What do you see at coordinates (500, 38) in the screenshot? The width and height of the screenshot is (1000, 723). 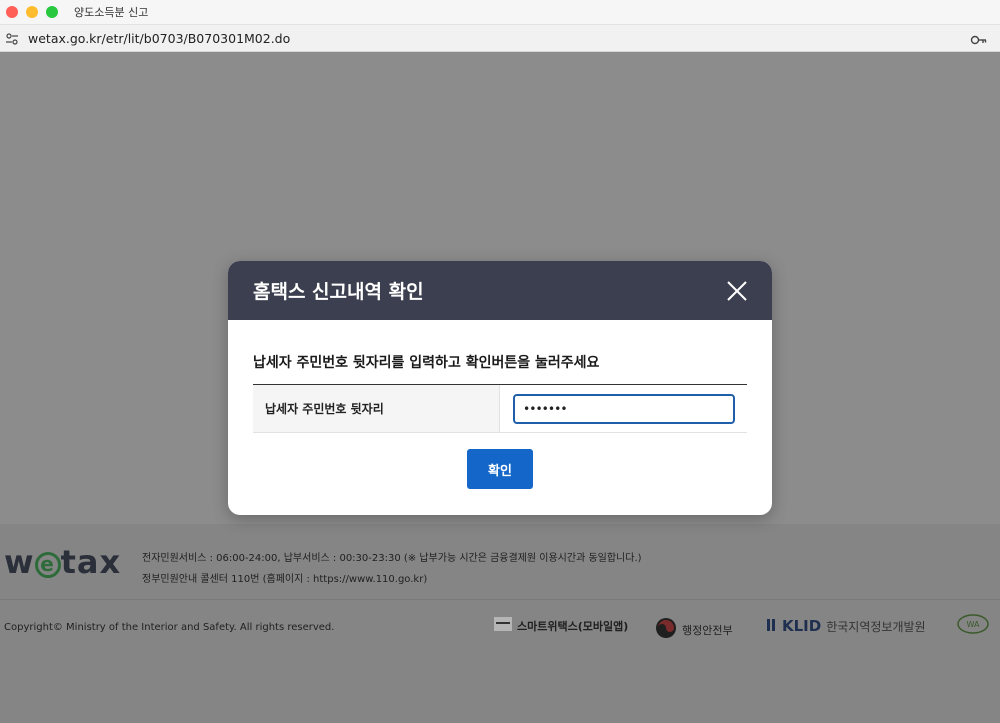 I see `address-bar: wetax.go.kr/etr/lit/b0703/B070301M02.do` at bounding box center [500, 38].